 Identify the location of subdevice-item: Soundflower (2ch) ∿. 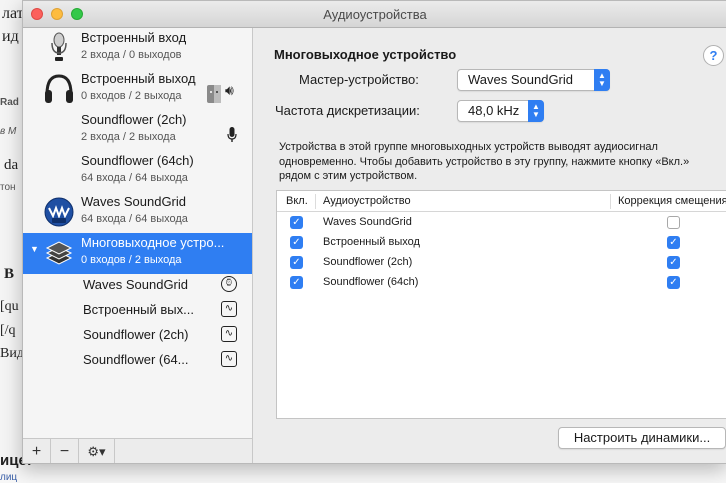
(137, 334).